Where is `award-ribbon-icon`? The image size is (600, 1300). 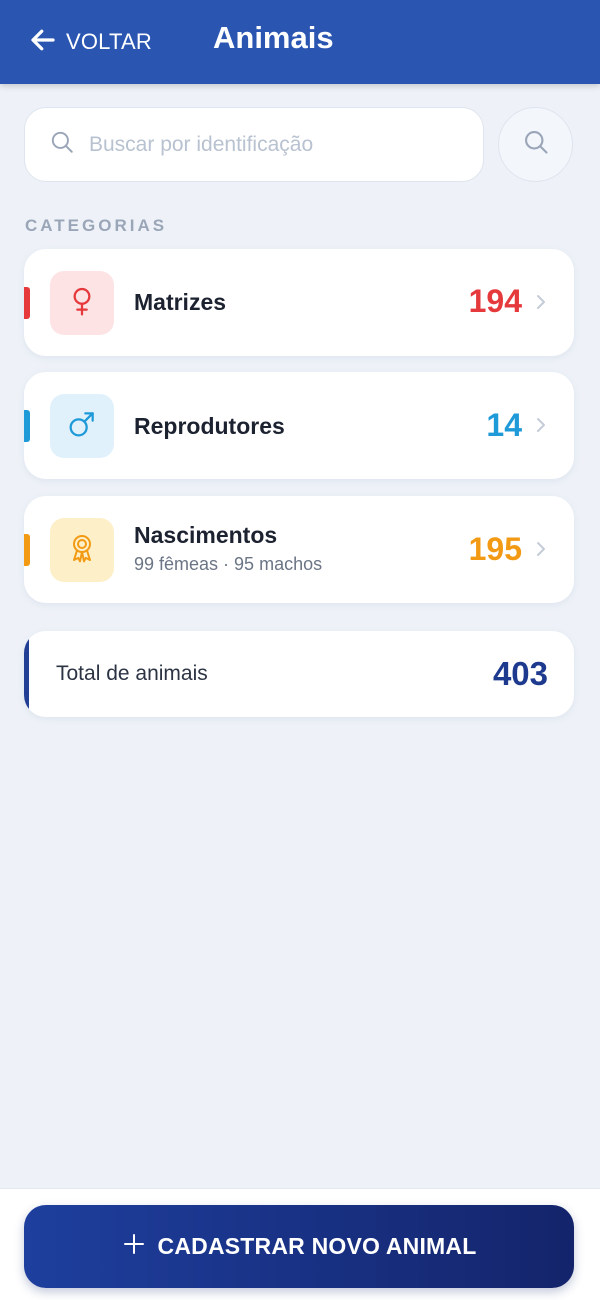 award-ribbon-icon is located at coordinates (82, 550).